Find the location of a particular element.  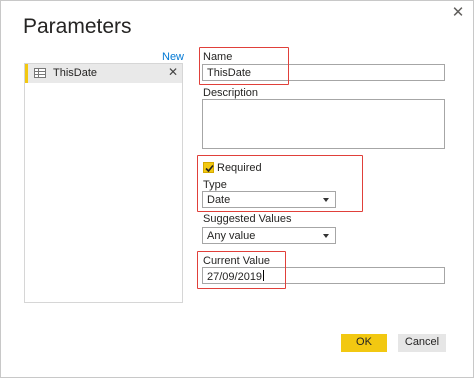

annotation-box-current-value is located at coordinates (241, 270).